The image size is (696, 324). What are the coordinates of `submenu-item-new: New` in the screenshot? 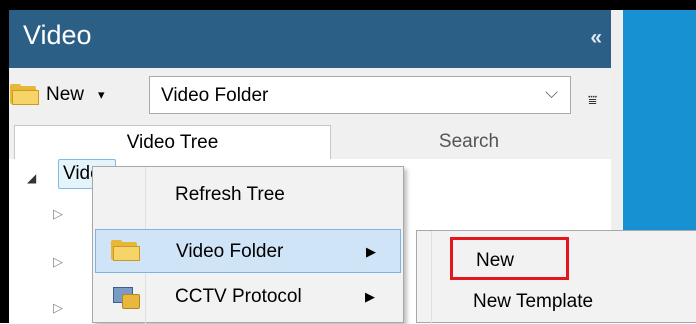 It's located at (509, 258).